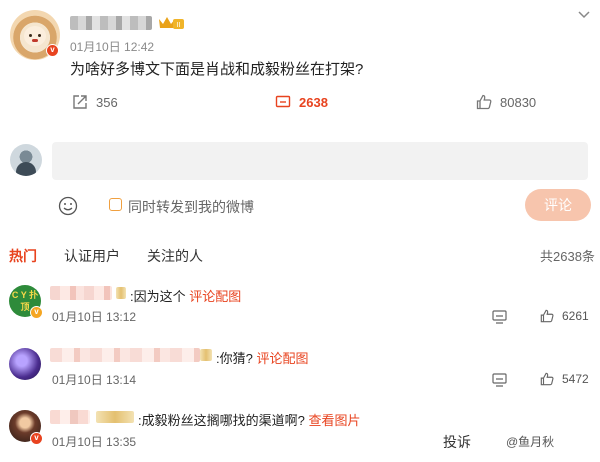 The height and width of the screenshot is (462, 600). What do you see at coordinates (313, 102) in the screenshot?
I see `comment-count: 2638` at bounding box center [313, 102].